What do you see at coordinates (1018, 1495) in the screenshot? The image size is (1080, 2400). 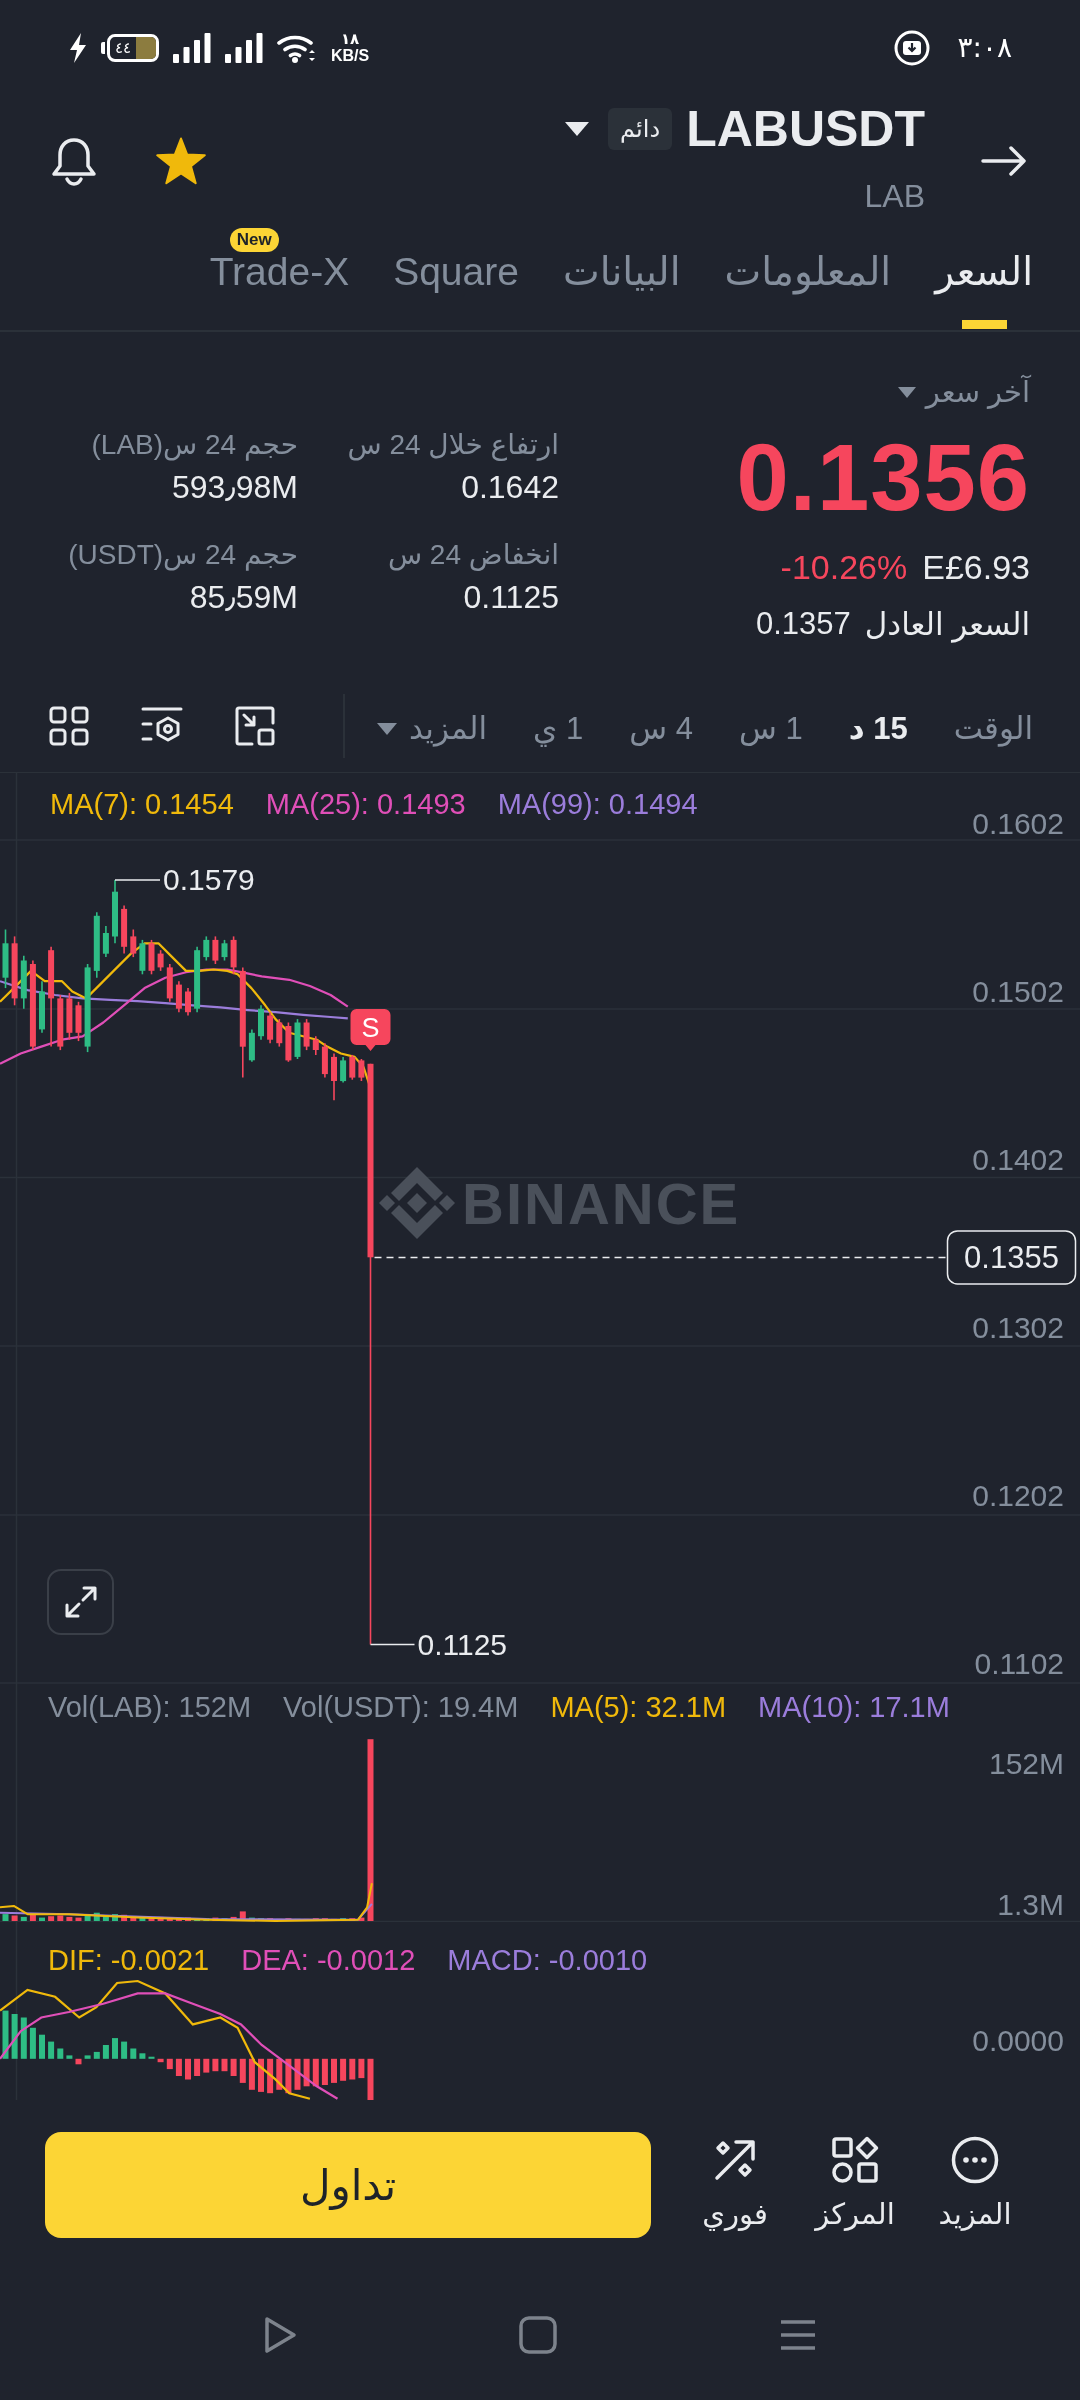 I see `price-axis-label: 0.1202` at bounding box center [1018, 1495].